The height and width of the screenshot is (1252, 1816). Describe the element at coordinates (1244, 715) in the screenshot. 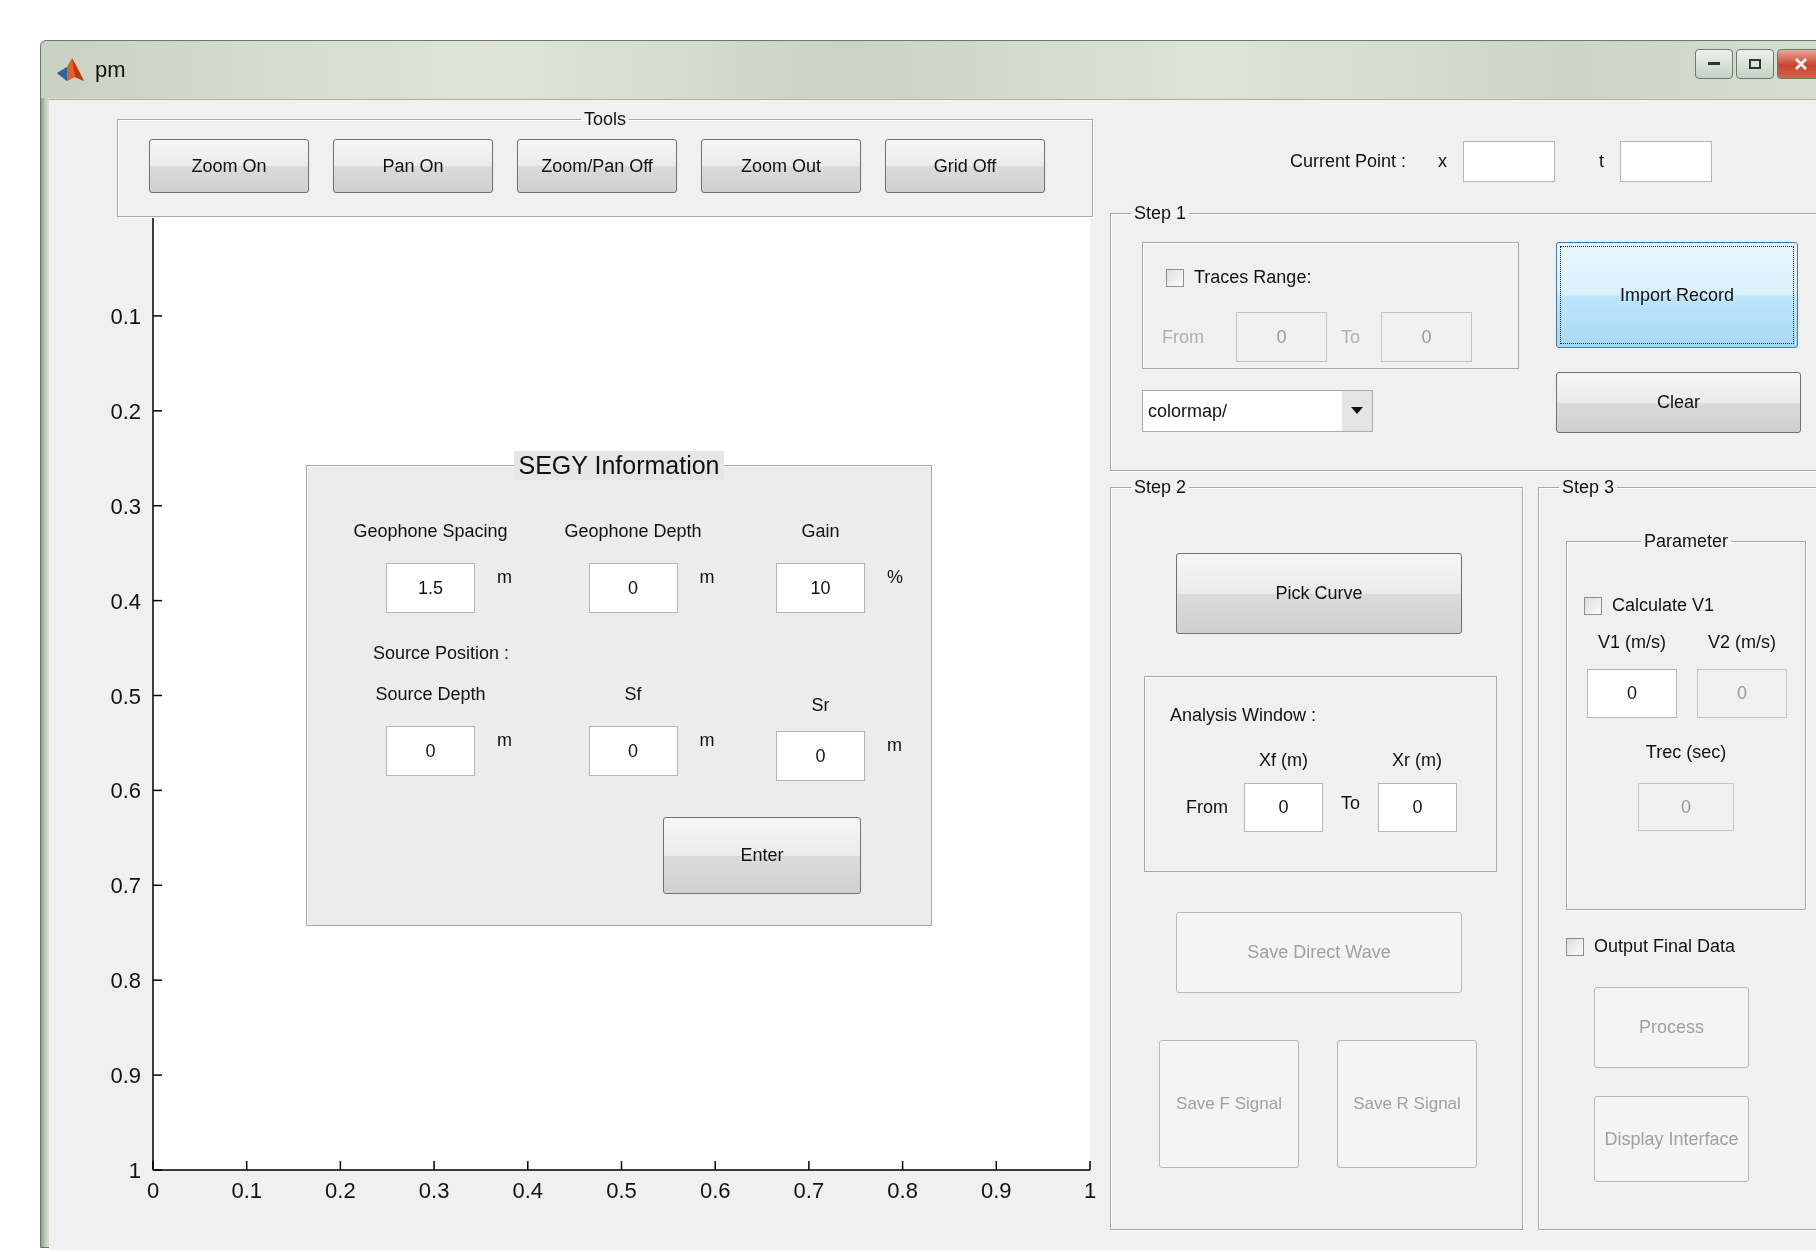

I see `panel-title: Analysis Window :` at that location.